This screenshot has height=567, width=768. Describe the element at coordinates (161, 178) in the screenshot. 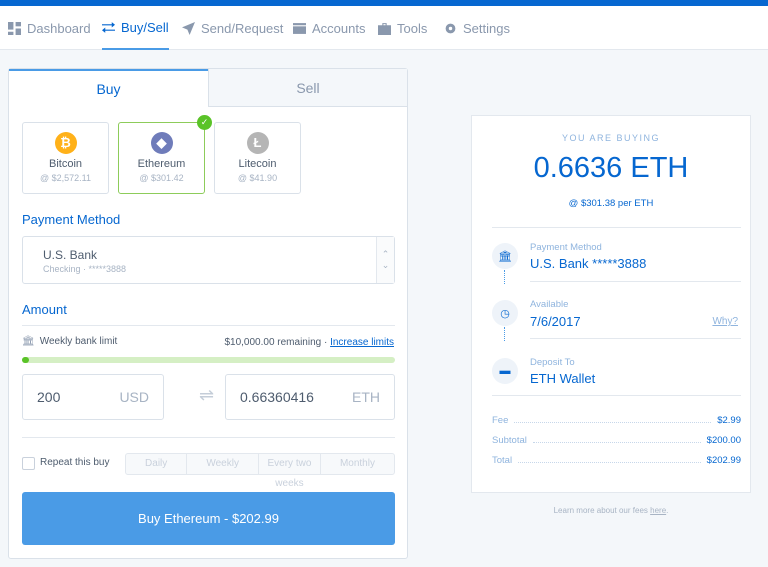

I see `coin-price: @ $301.42` at that location.